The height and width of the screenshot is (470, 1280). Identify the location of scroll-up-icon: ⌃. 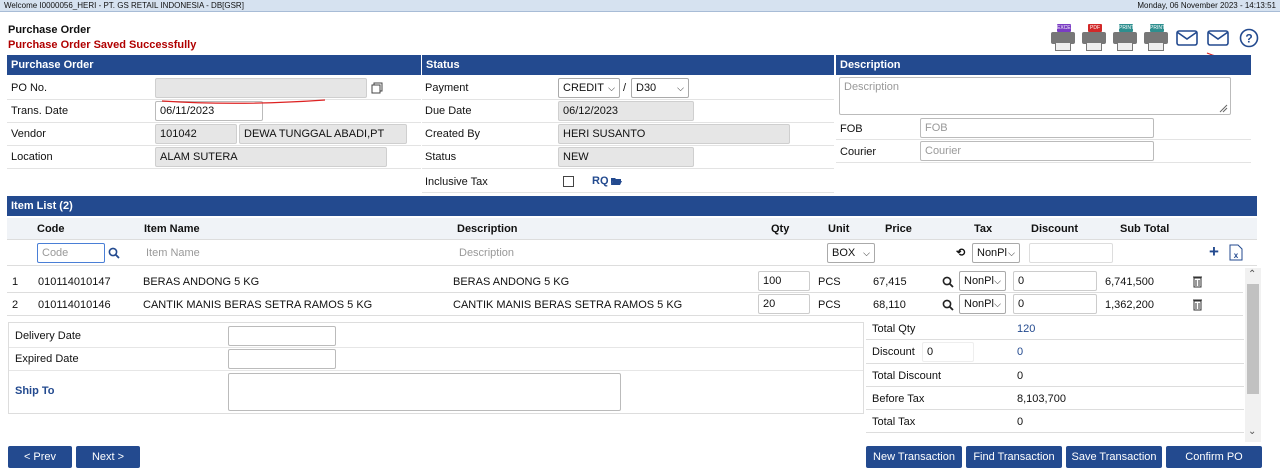
(1252, 274).